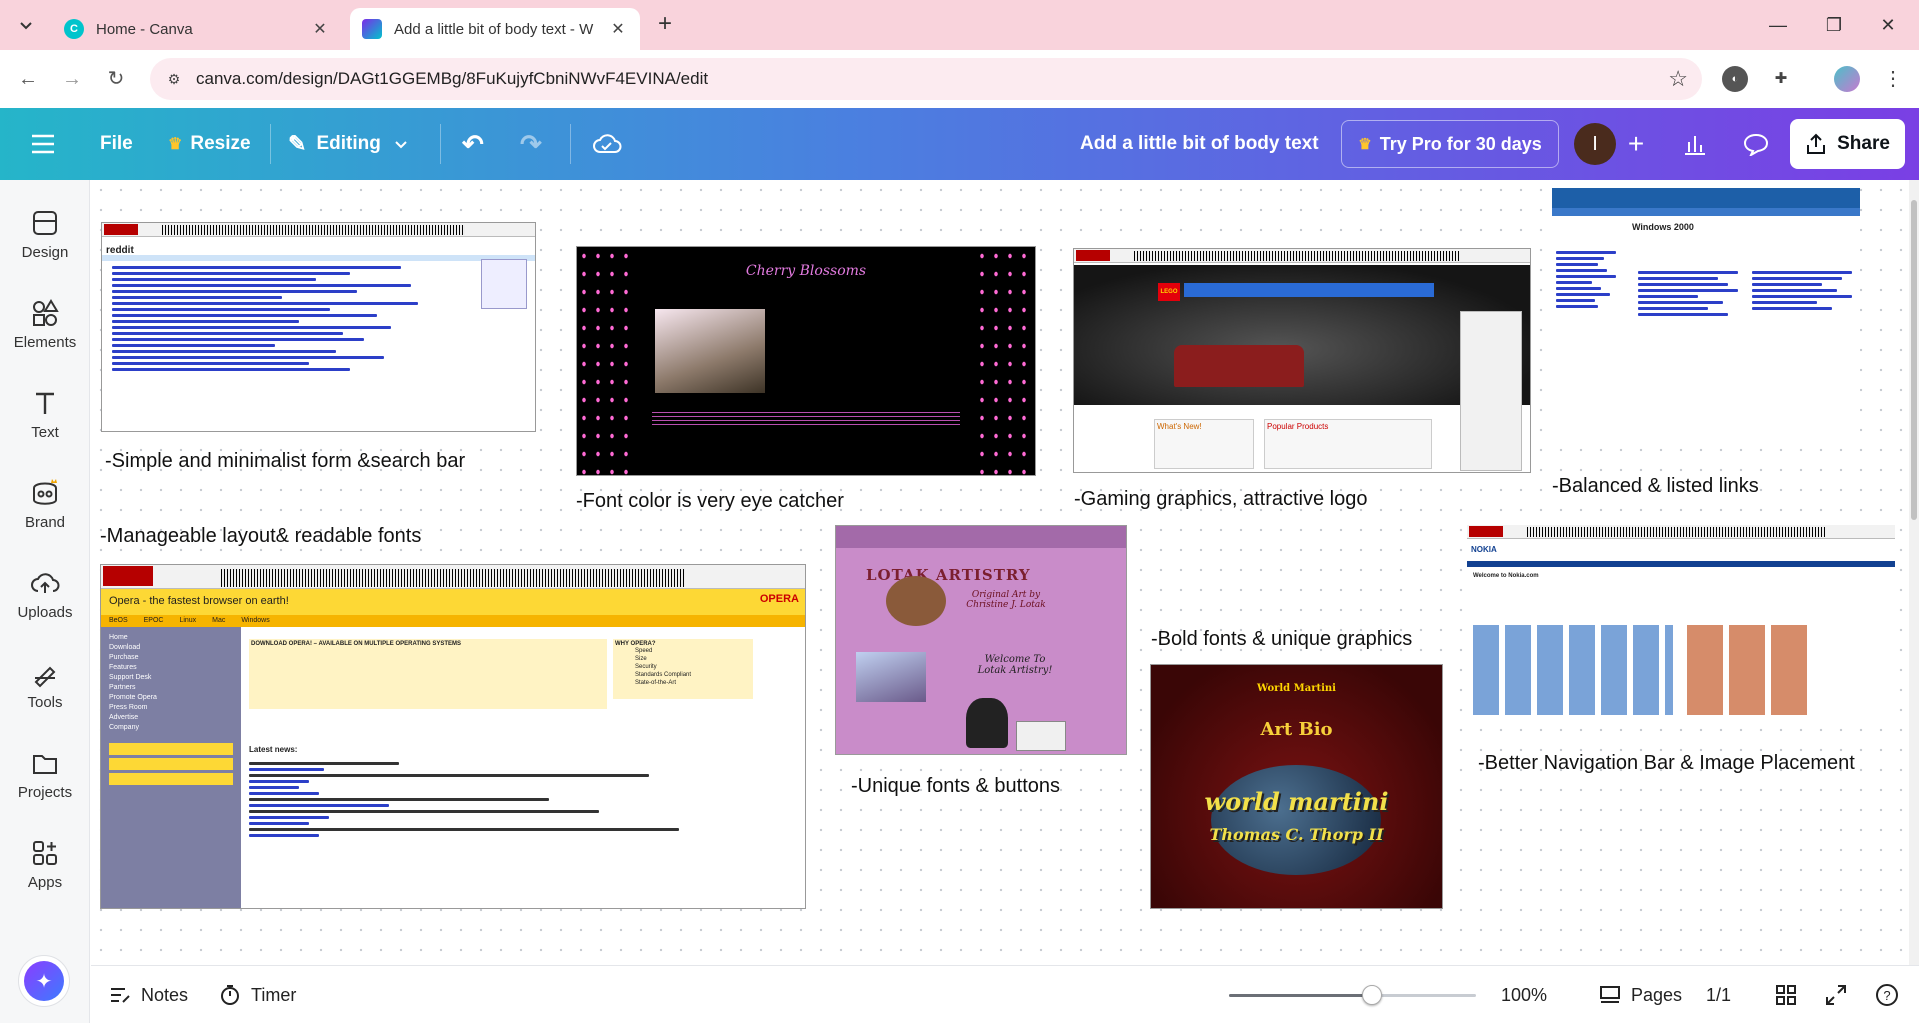 The width and height of the screenshot is (1919, 1023). What do you see at coordinates (1695, 144) in the screenshot?
I see `analytics-icon` at bounding box center [1695, 144].